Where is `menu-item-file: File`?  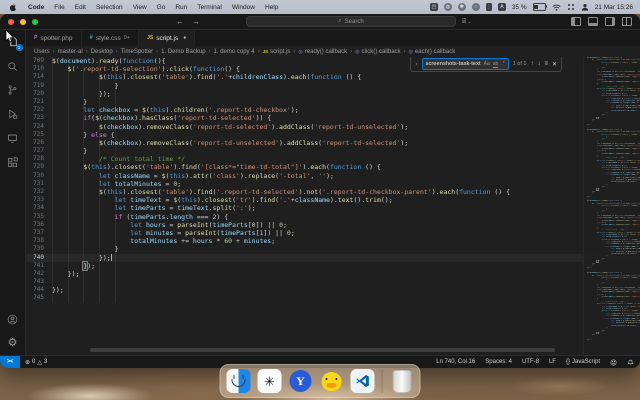
menu-item-file: File is located at coordinates (59, 7).